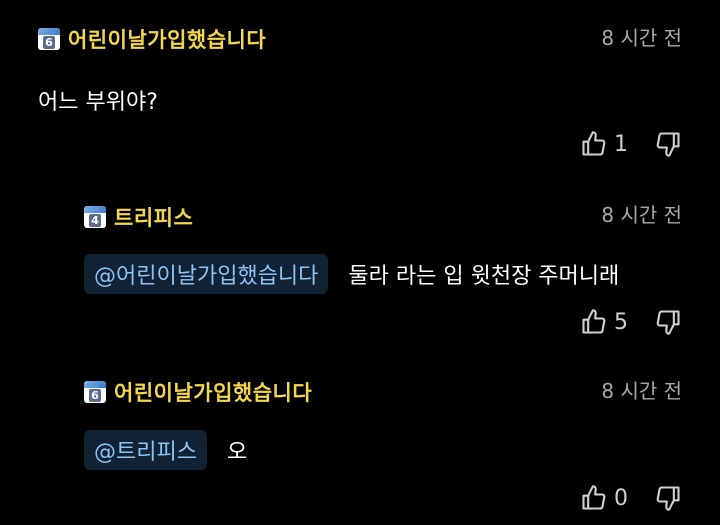 Image resolution: width=720 pixels, height=525 pixels. I want to click on comment-text: 둘라 라는 입 윗천장 주머니래, so click(484, 276).